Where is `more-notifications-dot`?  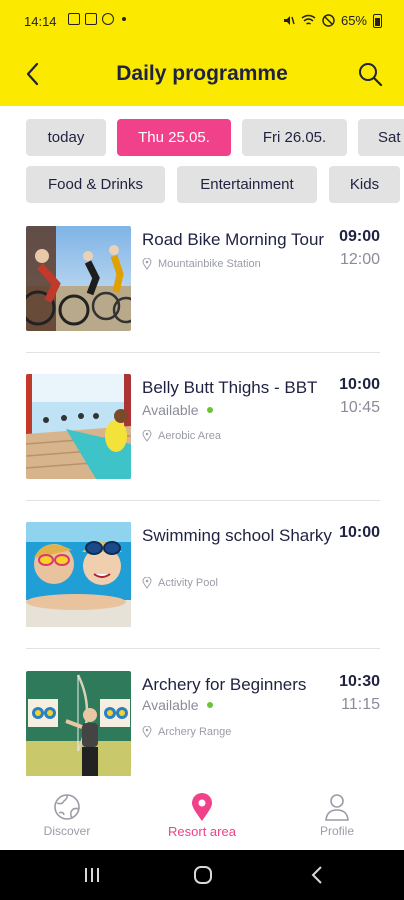
more-notifications-dot is located at coordinates (124, 19).